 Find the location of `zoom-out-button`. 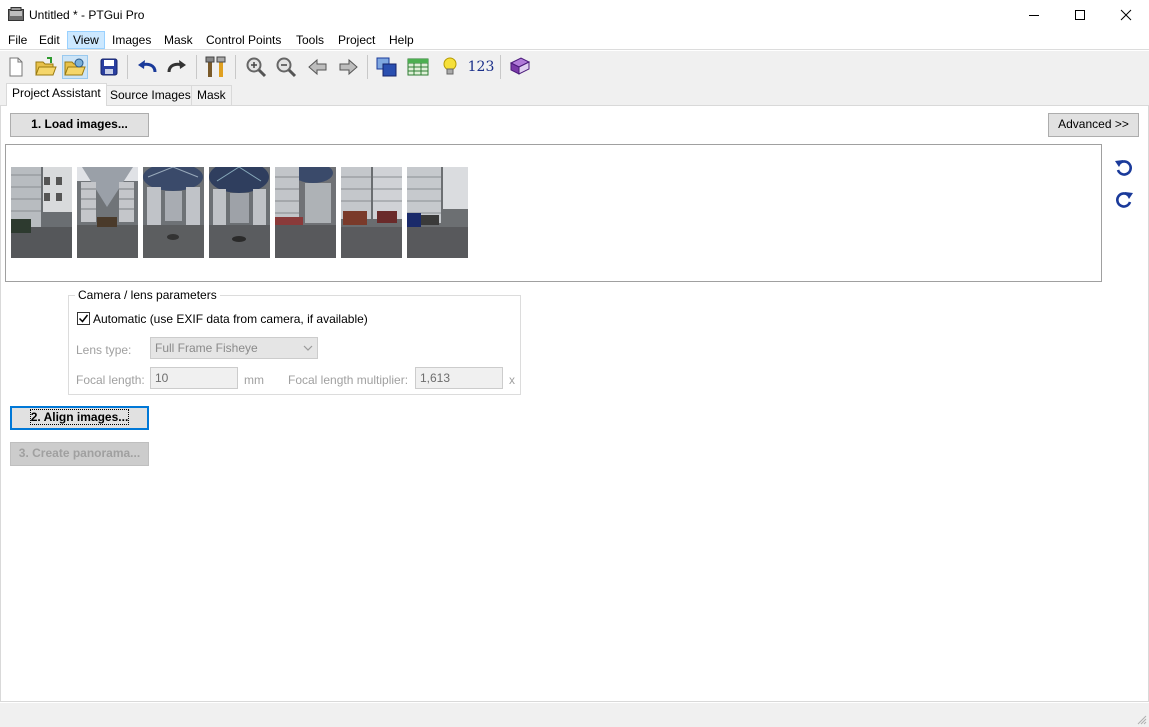

zoom-out-button is located at coordinates (286, 67).